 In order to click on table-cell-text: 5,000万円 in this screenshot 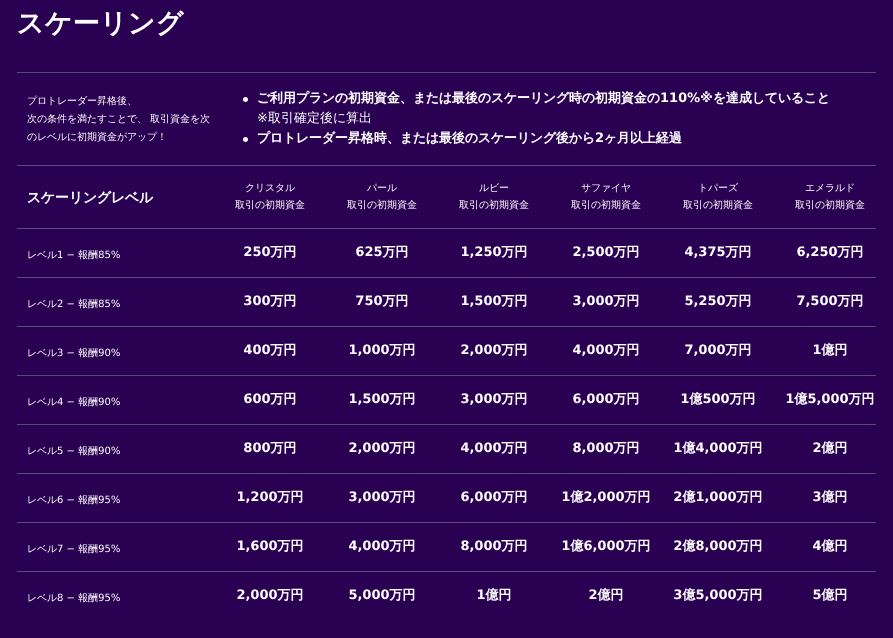, I will do `click(382, 596)`.